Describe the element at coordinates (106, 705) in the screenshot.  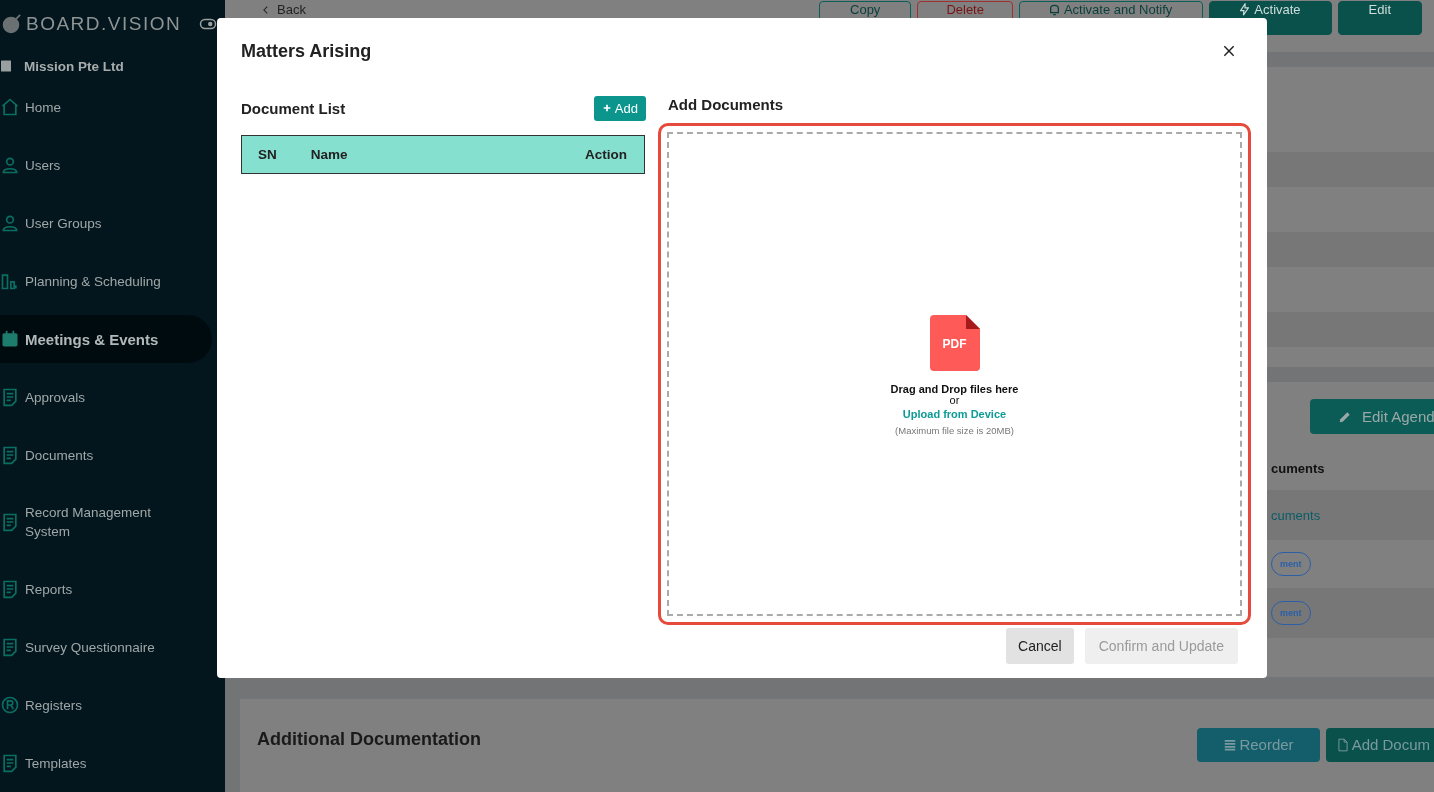
I see `sidebar-item: Registers` at that location.